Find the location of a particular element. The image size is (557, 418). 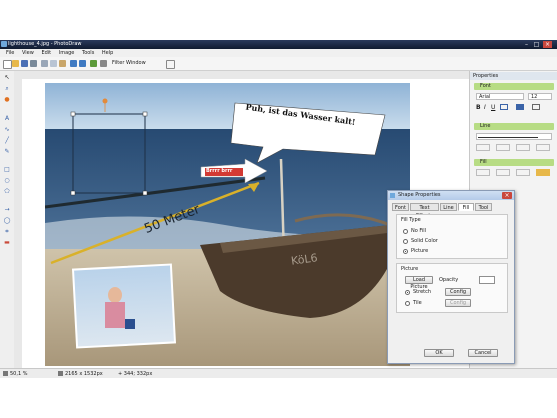

close-icon: × is located at coordinates (547, 44).